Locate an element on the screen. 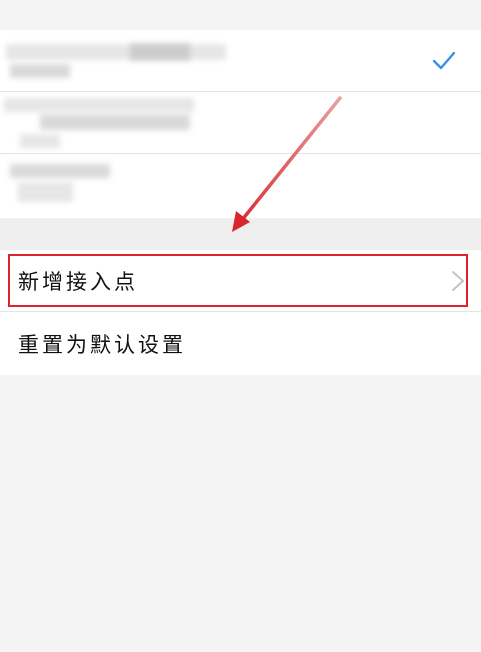 This screenshot has width=481, height=652. reset-default-item: 重置为默认设置 is located at coordinates (240, 344).